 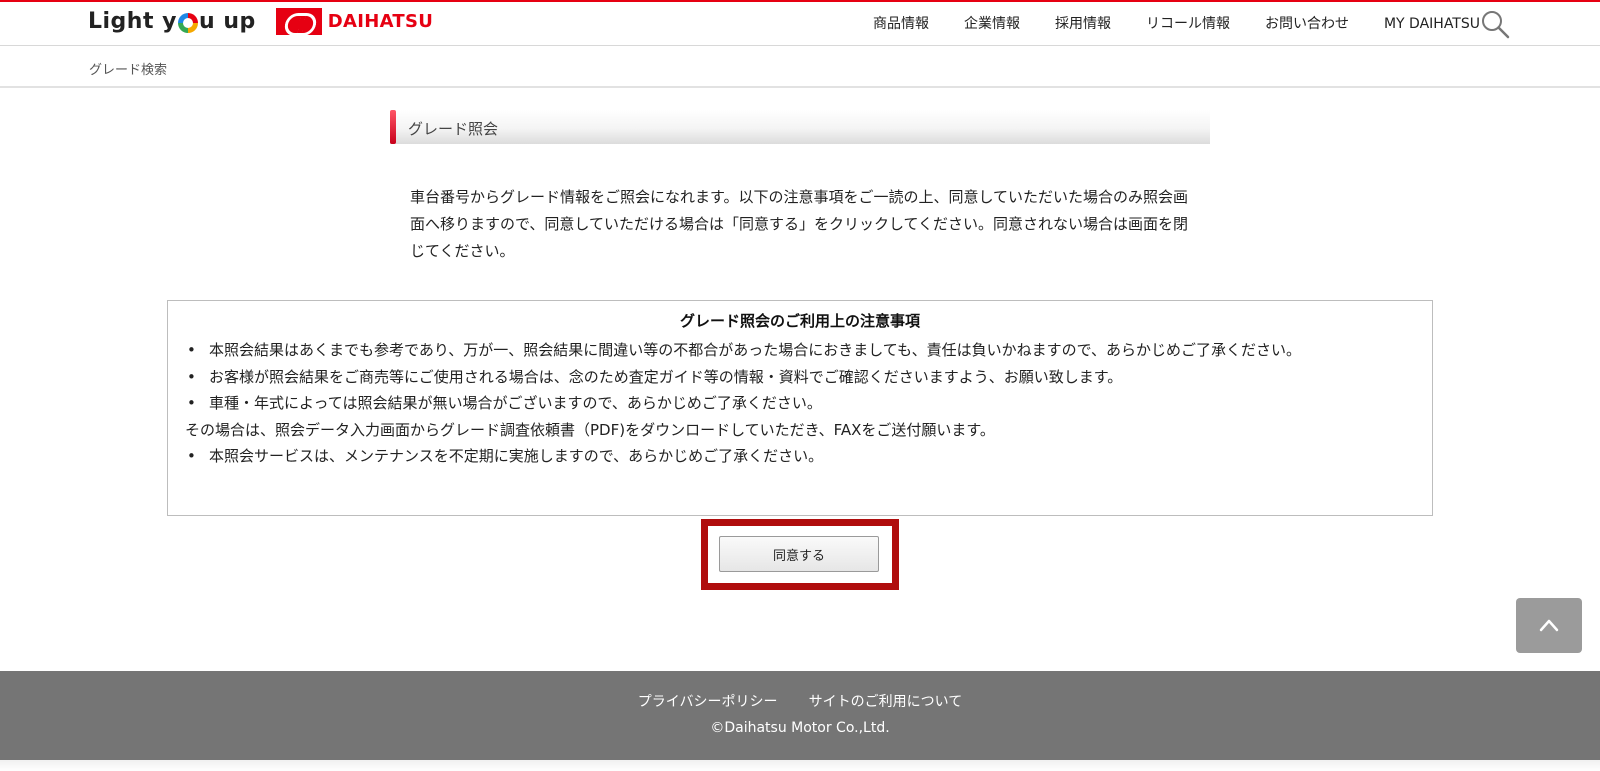 I want to click on daihatsu-logo: DAIHATSU, so click(x=354, y=21).